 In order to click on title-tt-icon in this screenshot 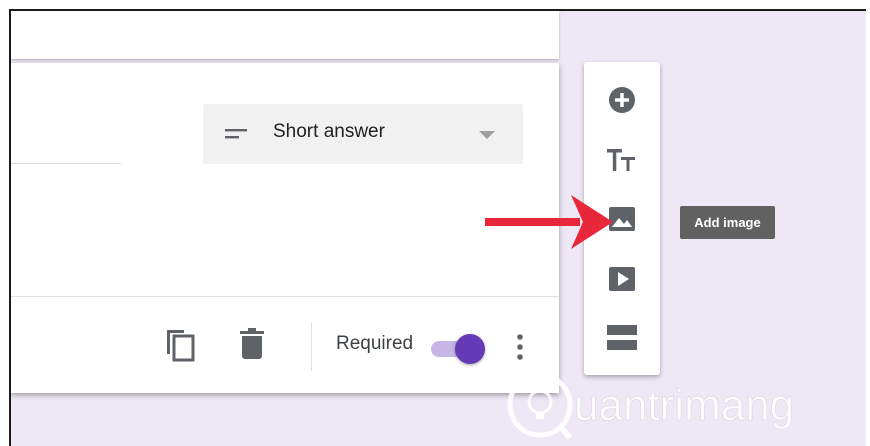, I will do `click(621, 160)`.